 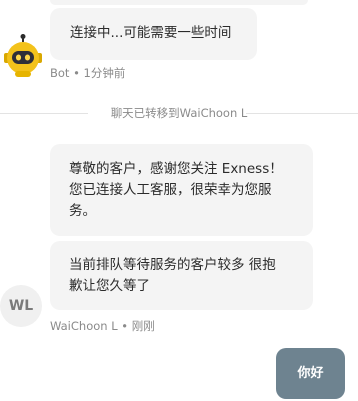 I want to click on bot-message-text: 连接中...可能需要一些时间, so click(x=151, y=33).